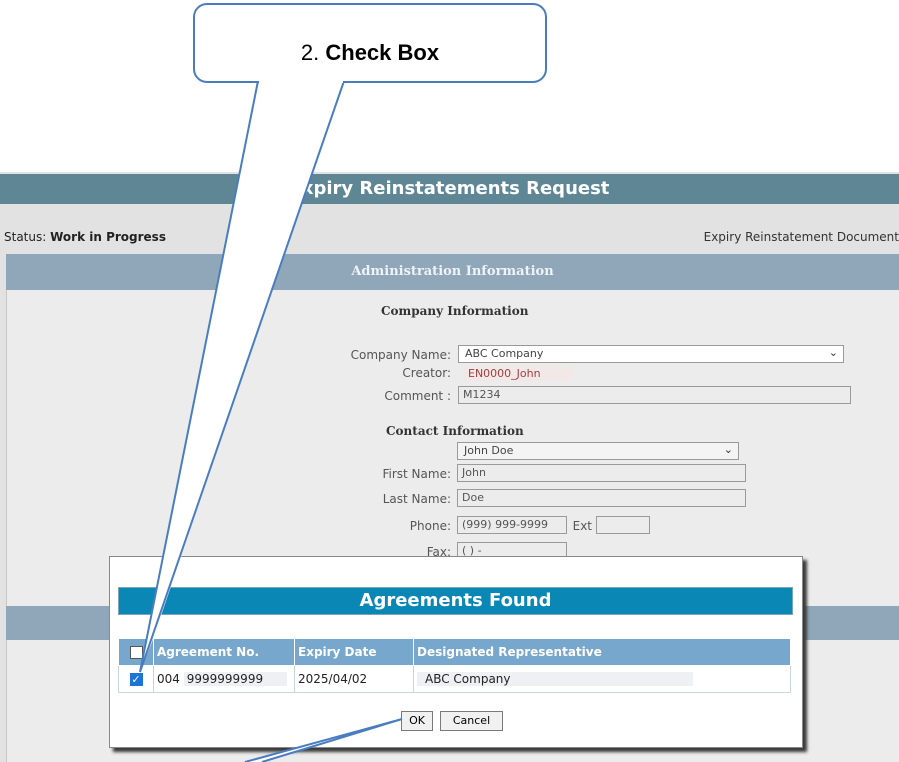 The width and height of the screenshot is (899, 762). What do you see at coordinates (310, 52) in the screenshot?
I see `callout-number: 2.` at bounding box center [310, 52].